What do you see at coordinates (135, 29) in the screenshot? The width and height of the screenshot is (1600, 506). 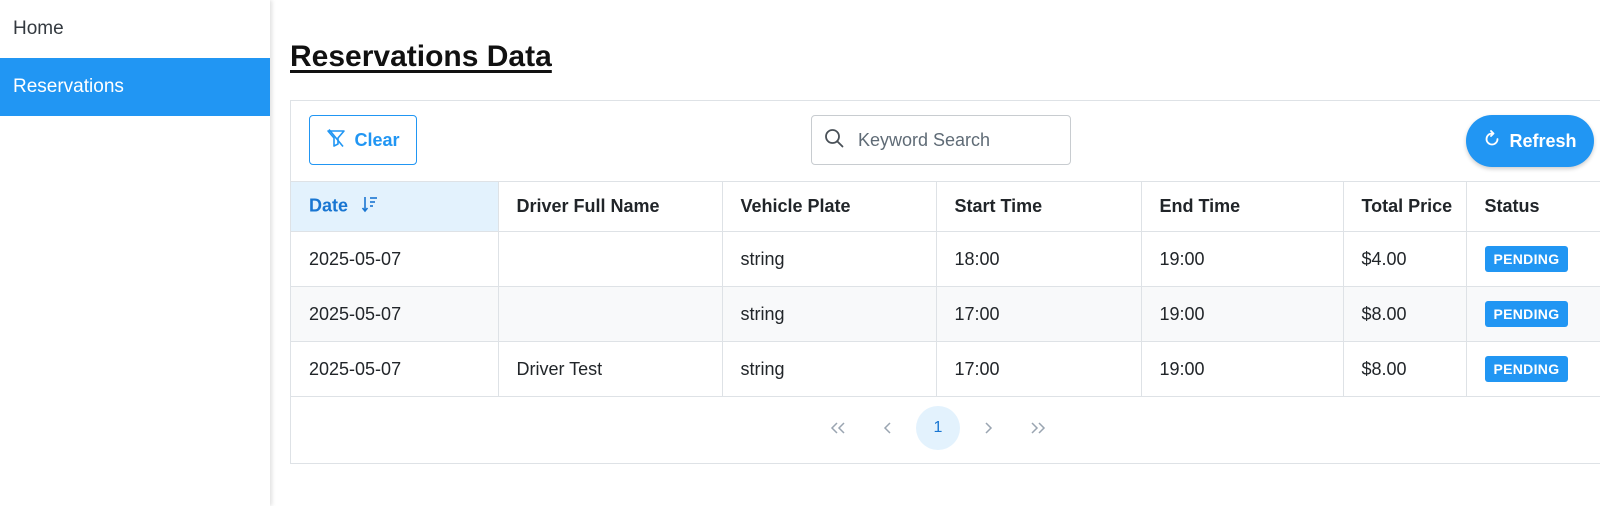 I see `sidebar-item-home: Home` at bounding box center [135, 29].